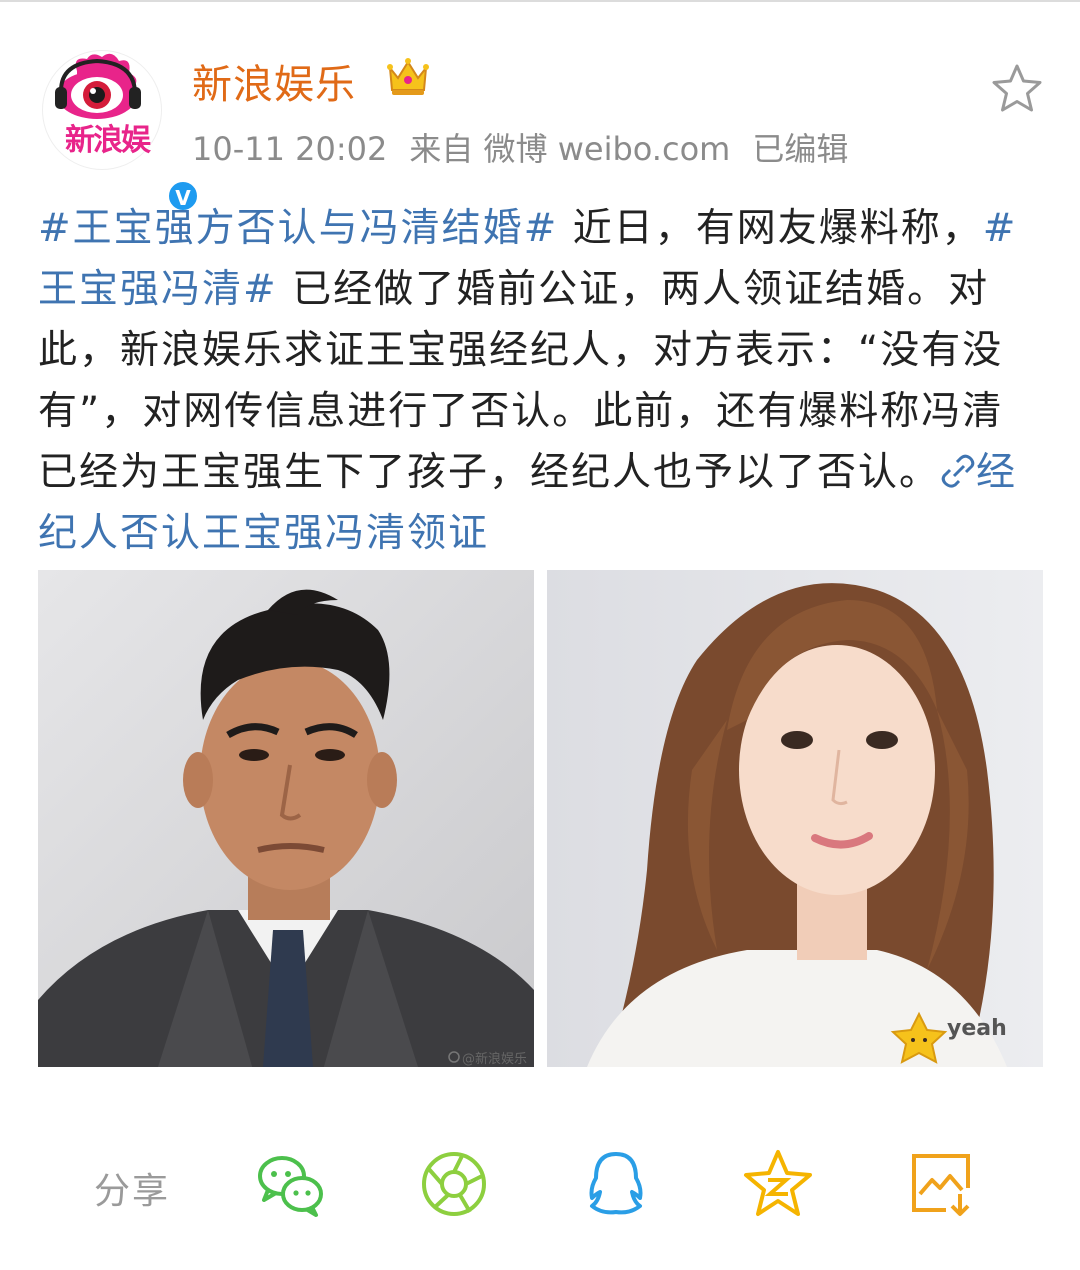 This screenshot has height=1270, width=1080. I want to click on post-text-segment: 近日，有网友爆料称，, so click(770, 228).